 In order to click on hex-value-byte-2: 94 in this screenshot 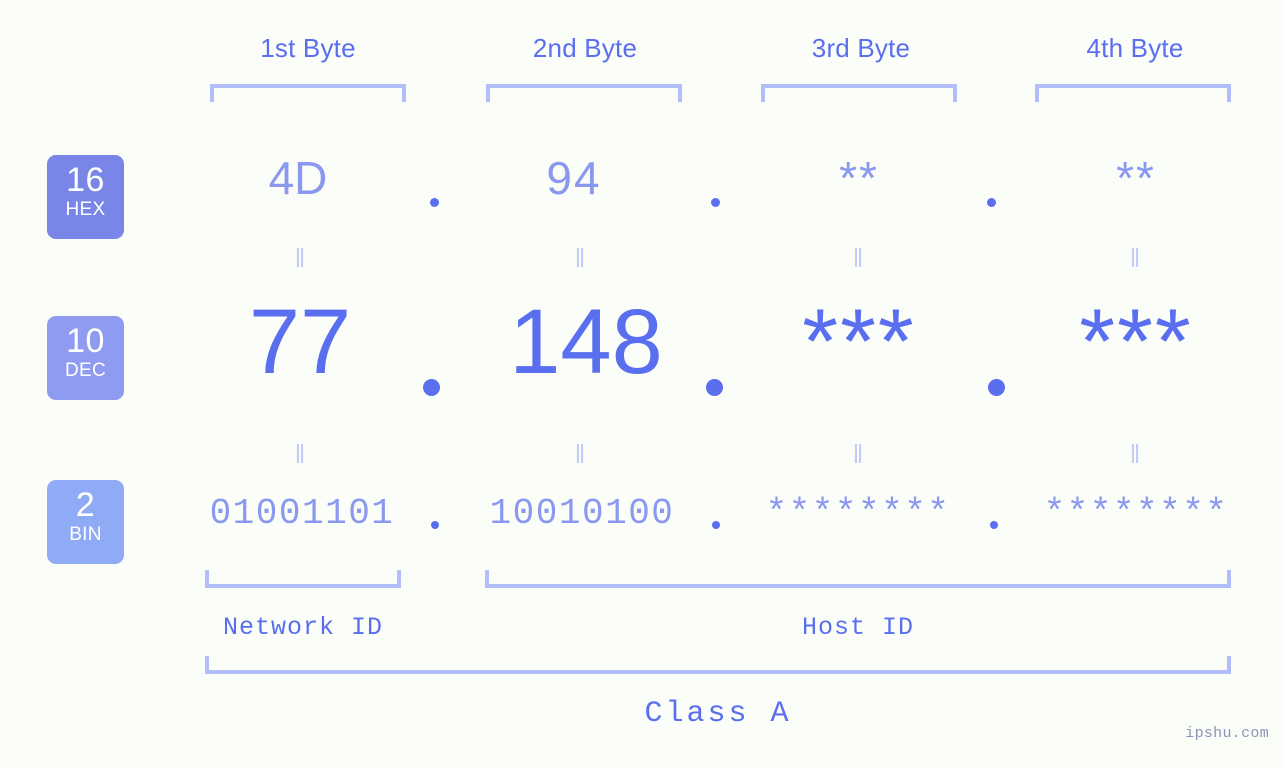, I will do `click(574, 178)`.